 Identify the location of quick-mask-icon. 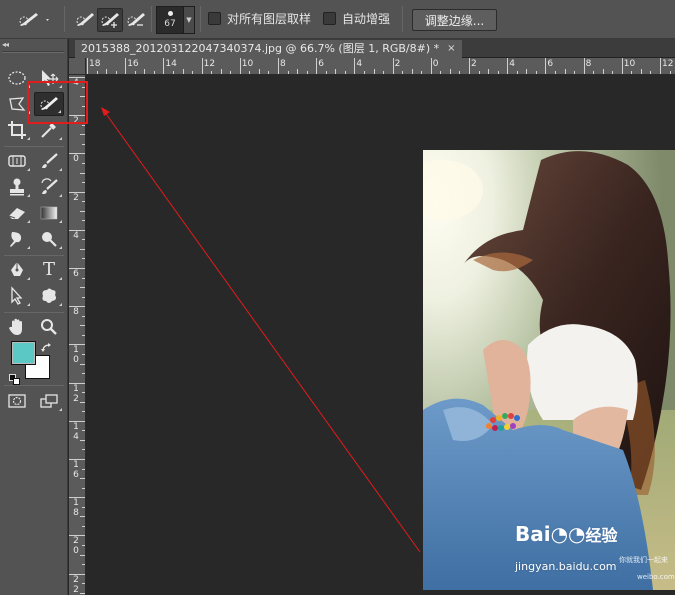
(17, 401).